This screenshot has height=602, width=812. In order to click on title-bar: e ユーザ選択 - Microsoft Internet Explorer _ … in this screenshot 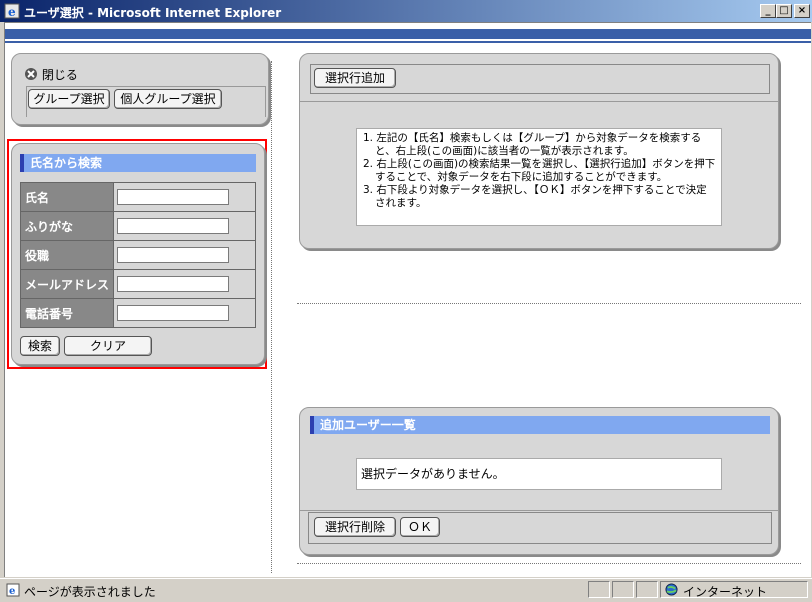, I will do `click(406, 11)`.